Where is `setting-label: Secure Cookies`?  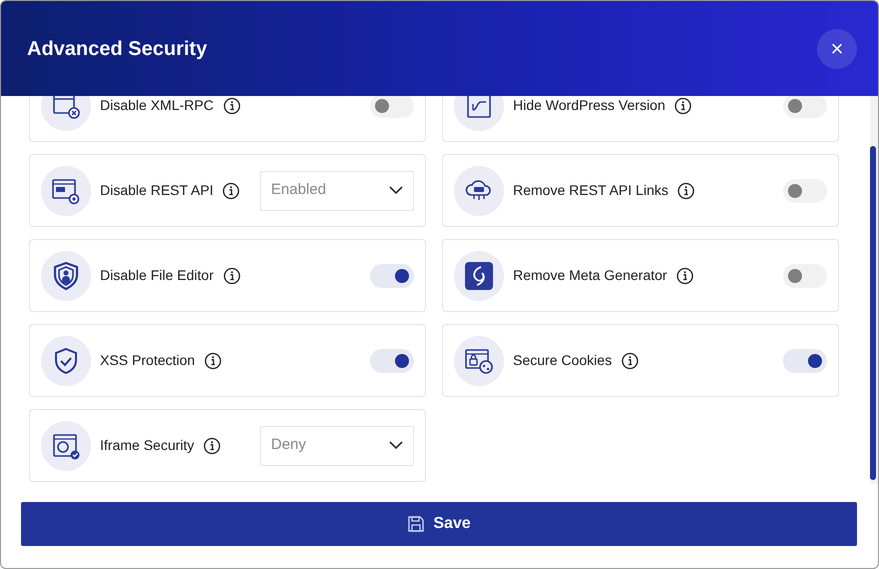
setting-label: Secure Cookies is located at coordinates (562, 360).